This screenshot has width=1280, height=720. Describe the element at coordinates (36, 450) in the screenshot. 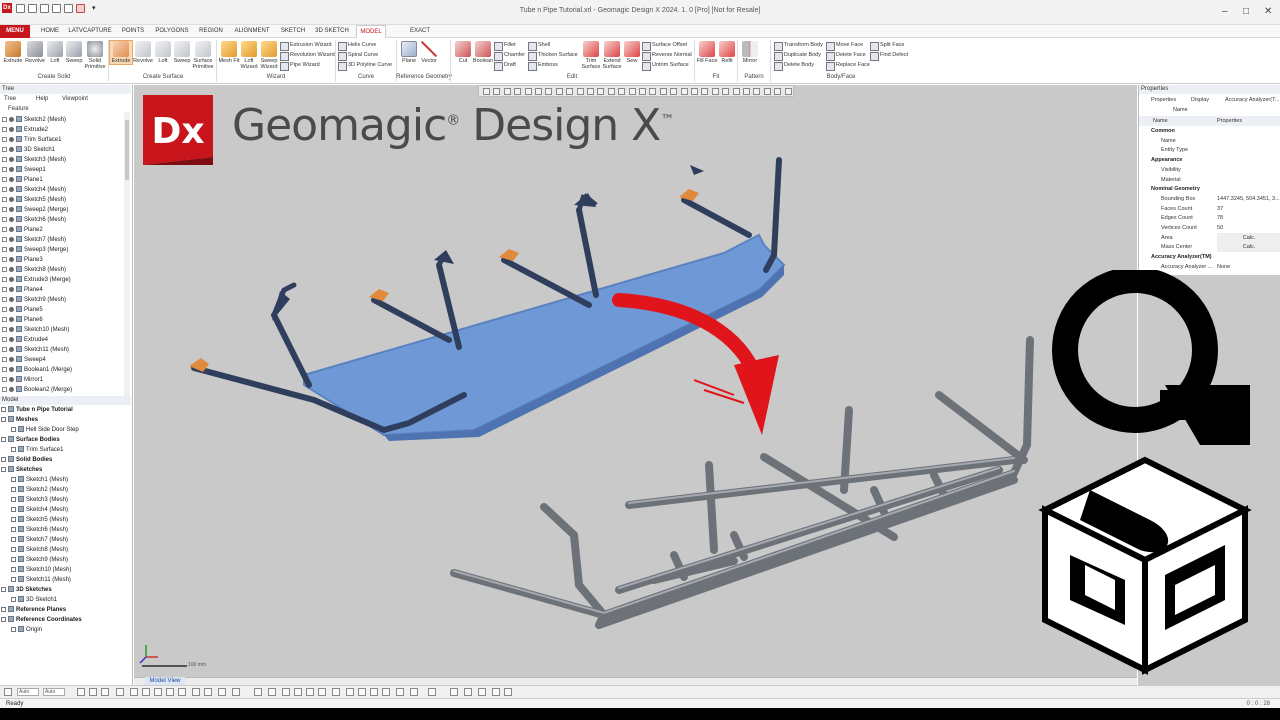

I see `model-tree-item: Trim Surface1` at that location.